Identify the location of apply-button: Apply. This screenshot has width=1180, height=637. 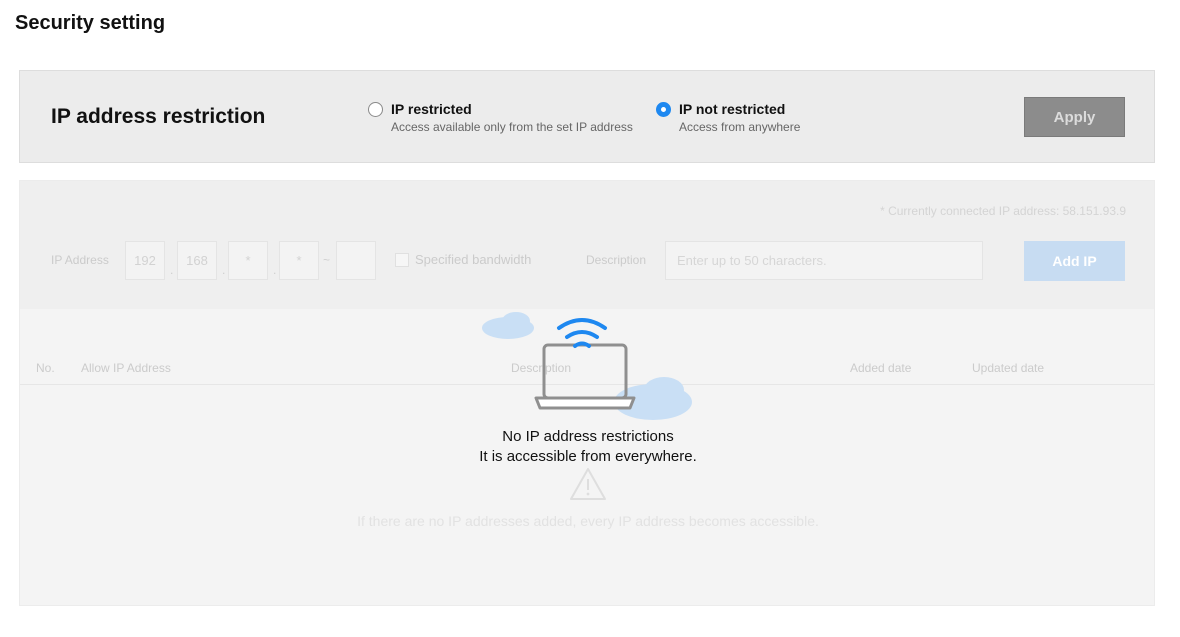
(1074, 117).